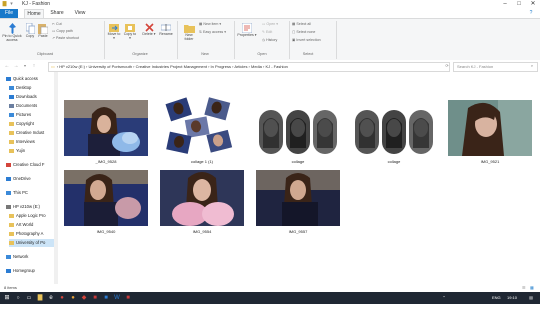 The height and width of the screenshot is (318, 540). What do you see at coordinates (301, 24) in the screenshot?
I see `select-all-button: ▦ Select all` at bounding box center [301, 24].